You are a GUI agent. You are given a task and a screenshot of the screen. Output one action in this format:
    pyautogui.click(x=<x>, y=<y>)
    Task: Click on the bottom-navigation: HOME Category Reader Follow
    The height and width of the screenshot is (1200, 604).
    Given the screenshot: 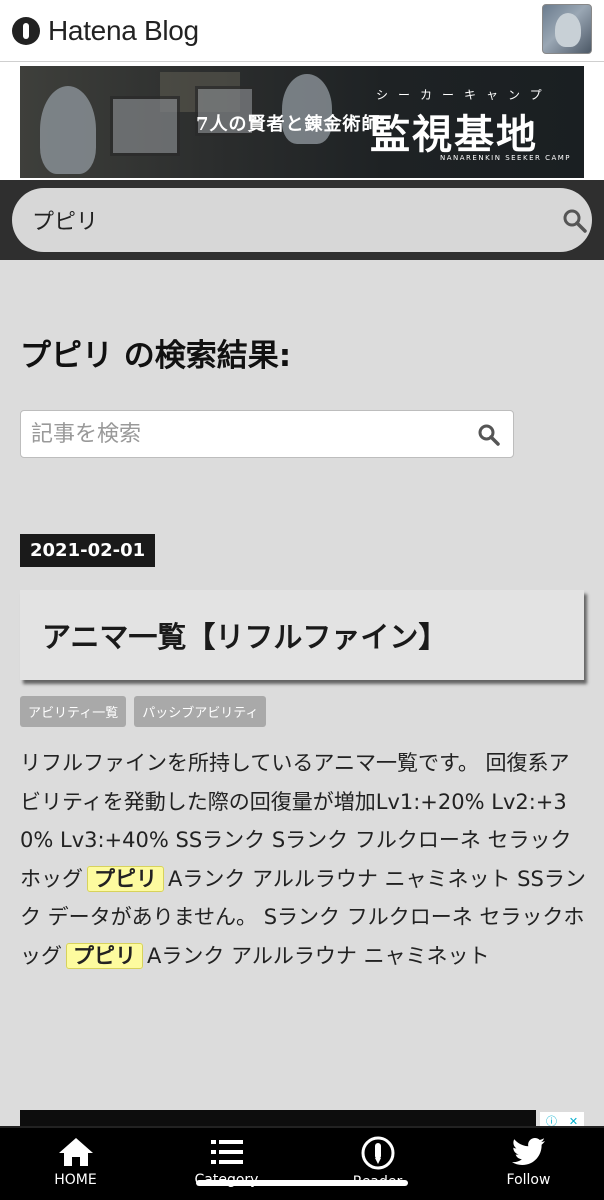 What is the action you would take?
    pyautogui.click(x=302, y=1163)
    